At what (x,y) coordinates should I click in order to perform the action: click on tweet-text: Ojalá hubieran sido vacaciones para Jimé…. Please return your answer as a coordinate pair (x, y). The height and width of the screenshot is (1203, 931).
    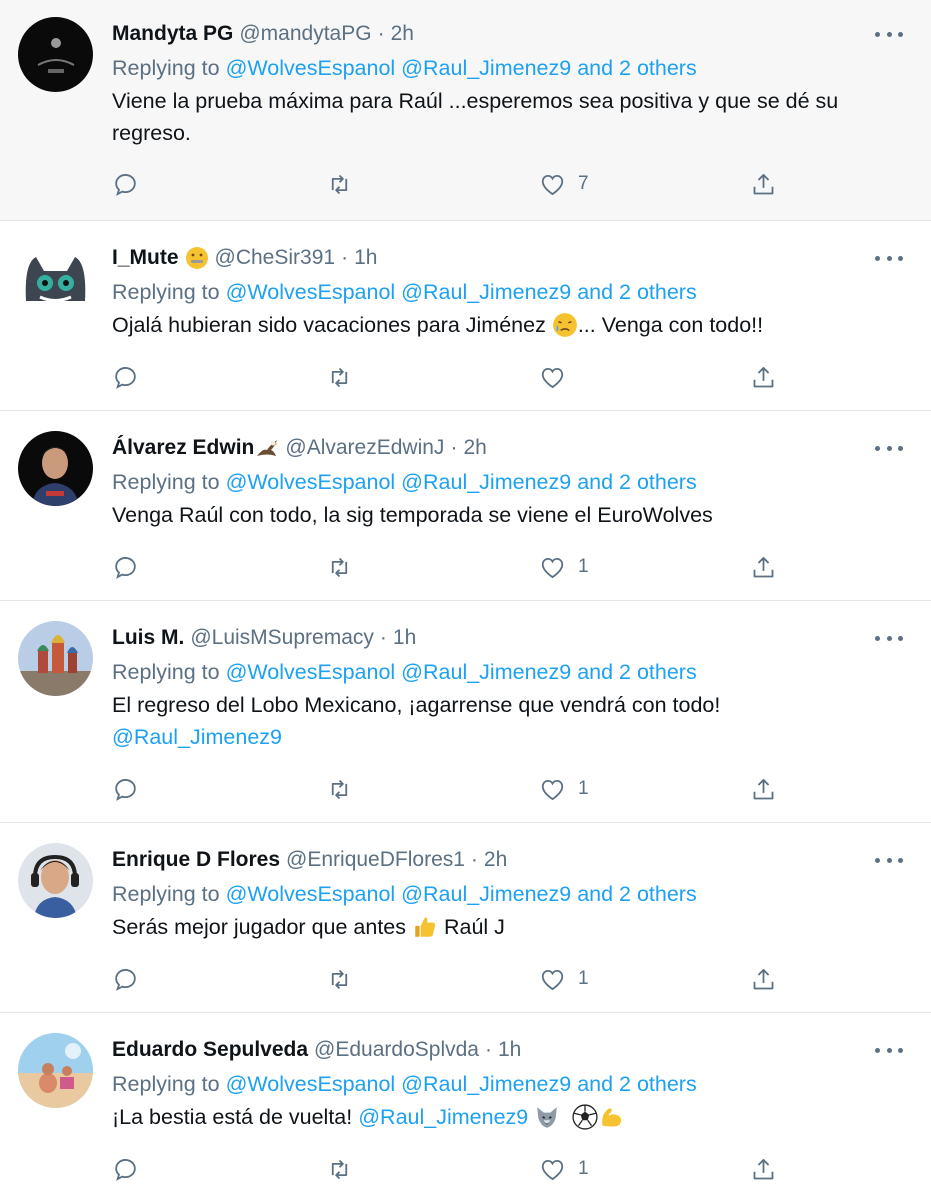
    Looking at the image, I should click on (438, 325).